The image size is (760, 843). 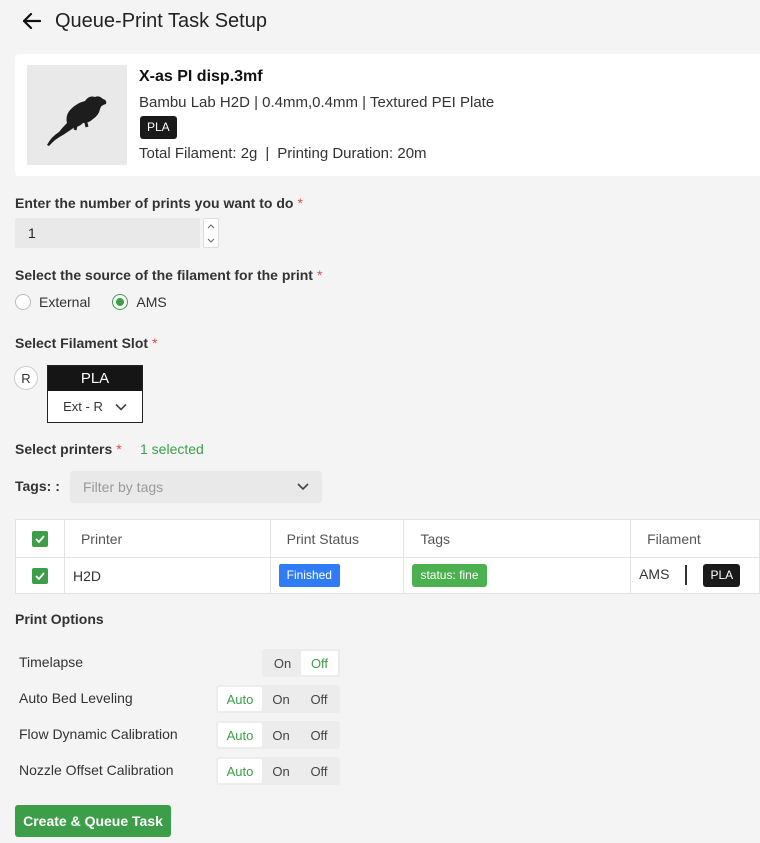 I want to click on col-filament: Filament, so click(x=695, y=538).